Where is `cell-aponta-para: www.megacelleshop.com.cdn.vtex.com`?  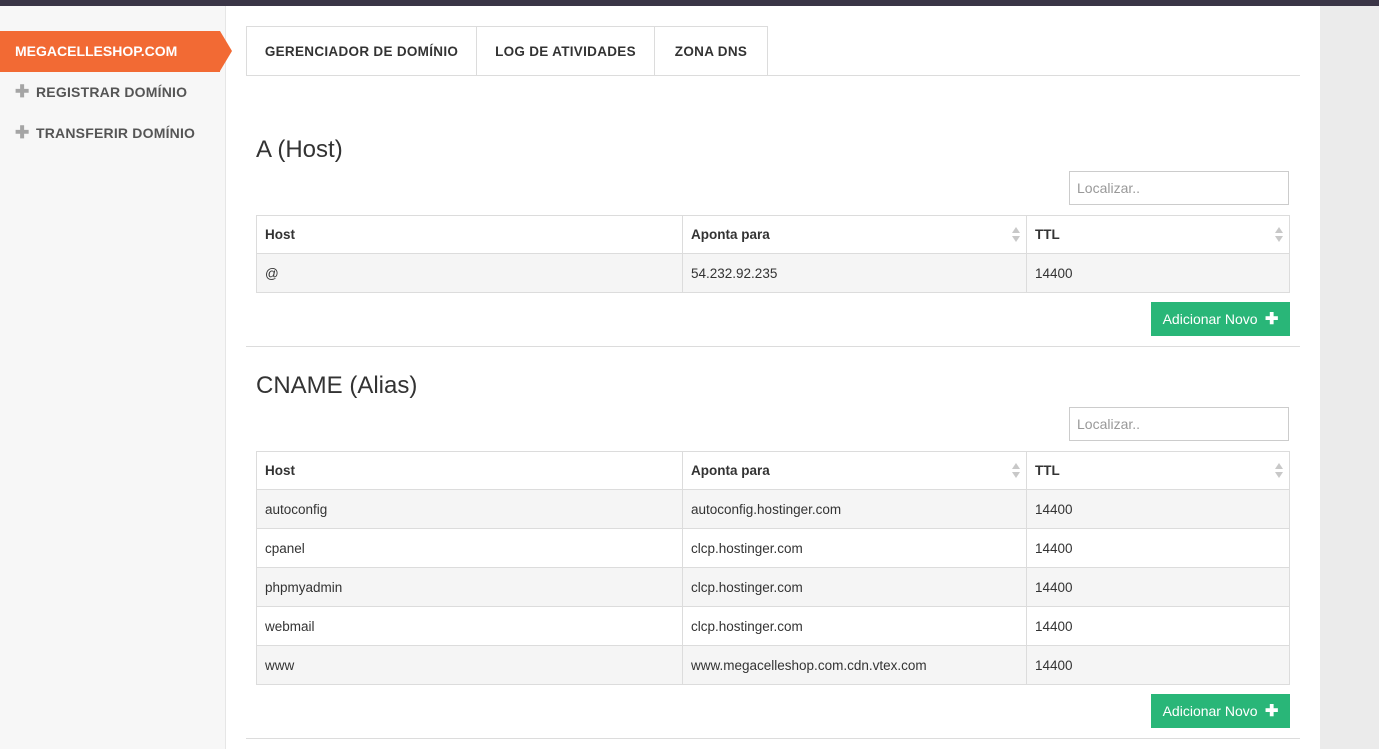
cell-aponta-para: www.megacelleshop.com.cdn.vtex.com is located at coordinates (854, 665).